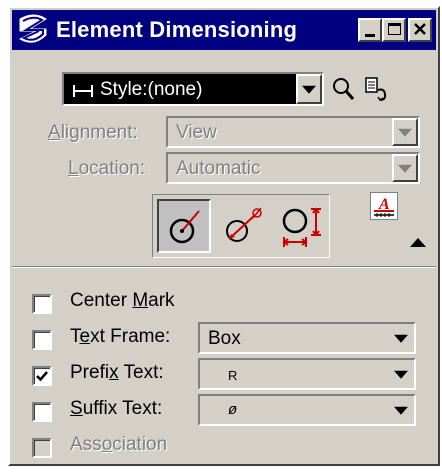  I want to click on checkmark-icon, so click(42, 376).